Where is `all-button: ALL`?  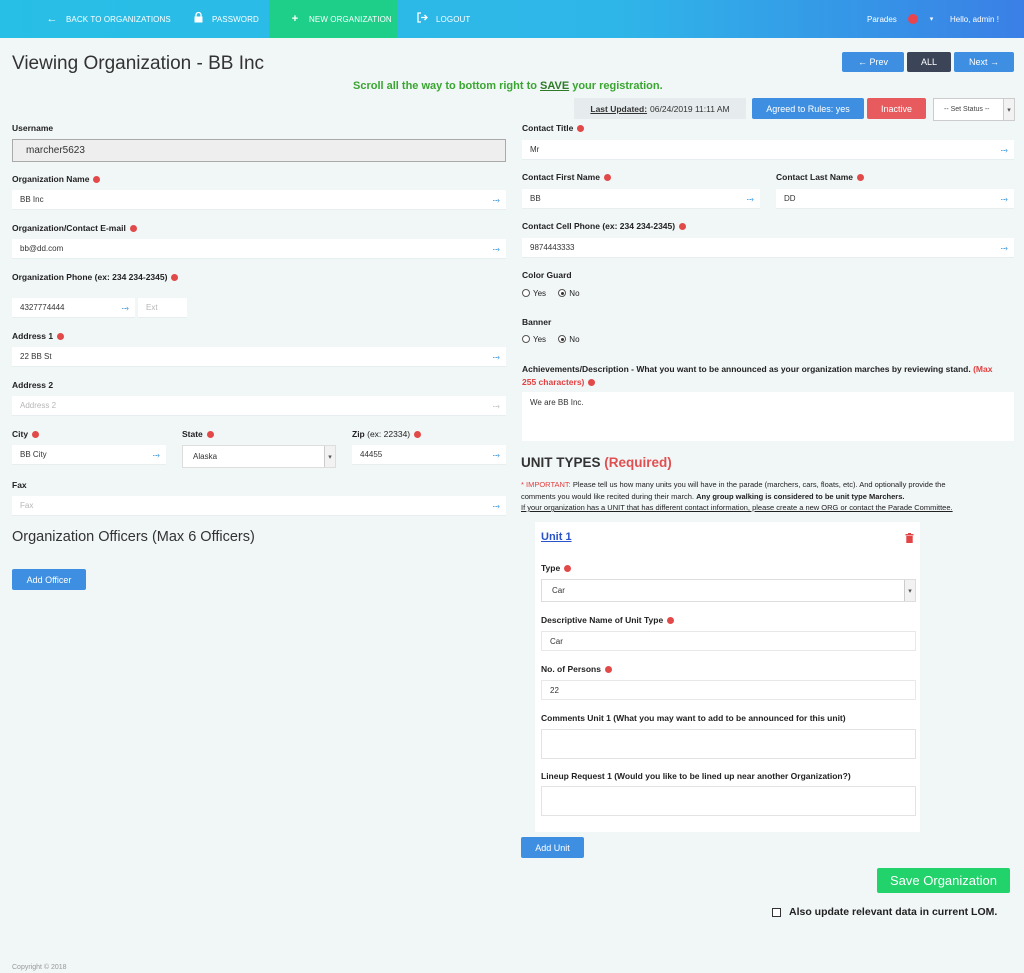 all-button: ALL is located at coordinates (929, 62).